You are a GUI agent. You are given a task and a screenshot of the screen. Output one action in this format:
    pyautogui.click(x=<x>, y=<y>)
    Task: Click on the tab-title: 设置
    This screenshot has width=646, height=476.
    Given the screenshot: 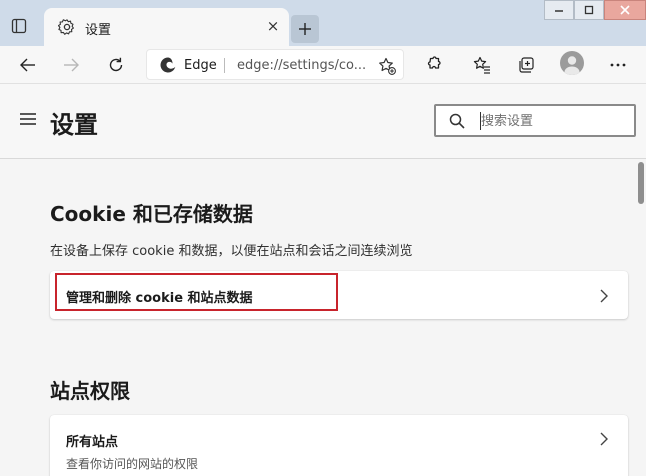 What is the action you would take?
    pyautogui.click(x=98, y=30)
    